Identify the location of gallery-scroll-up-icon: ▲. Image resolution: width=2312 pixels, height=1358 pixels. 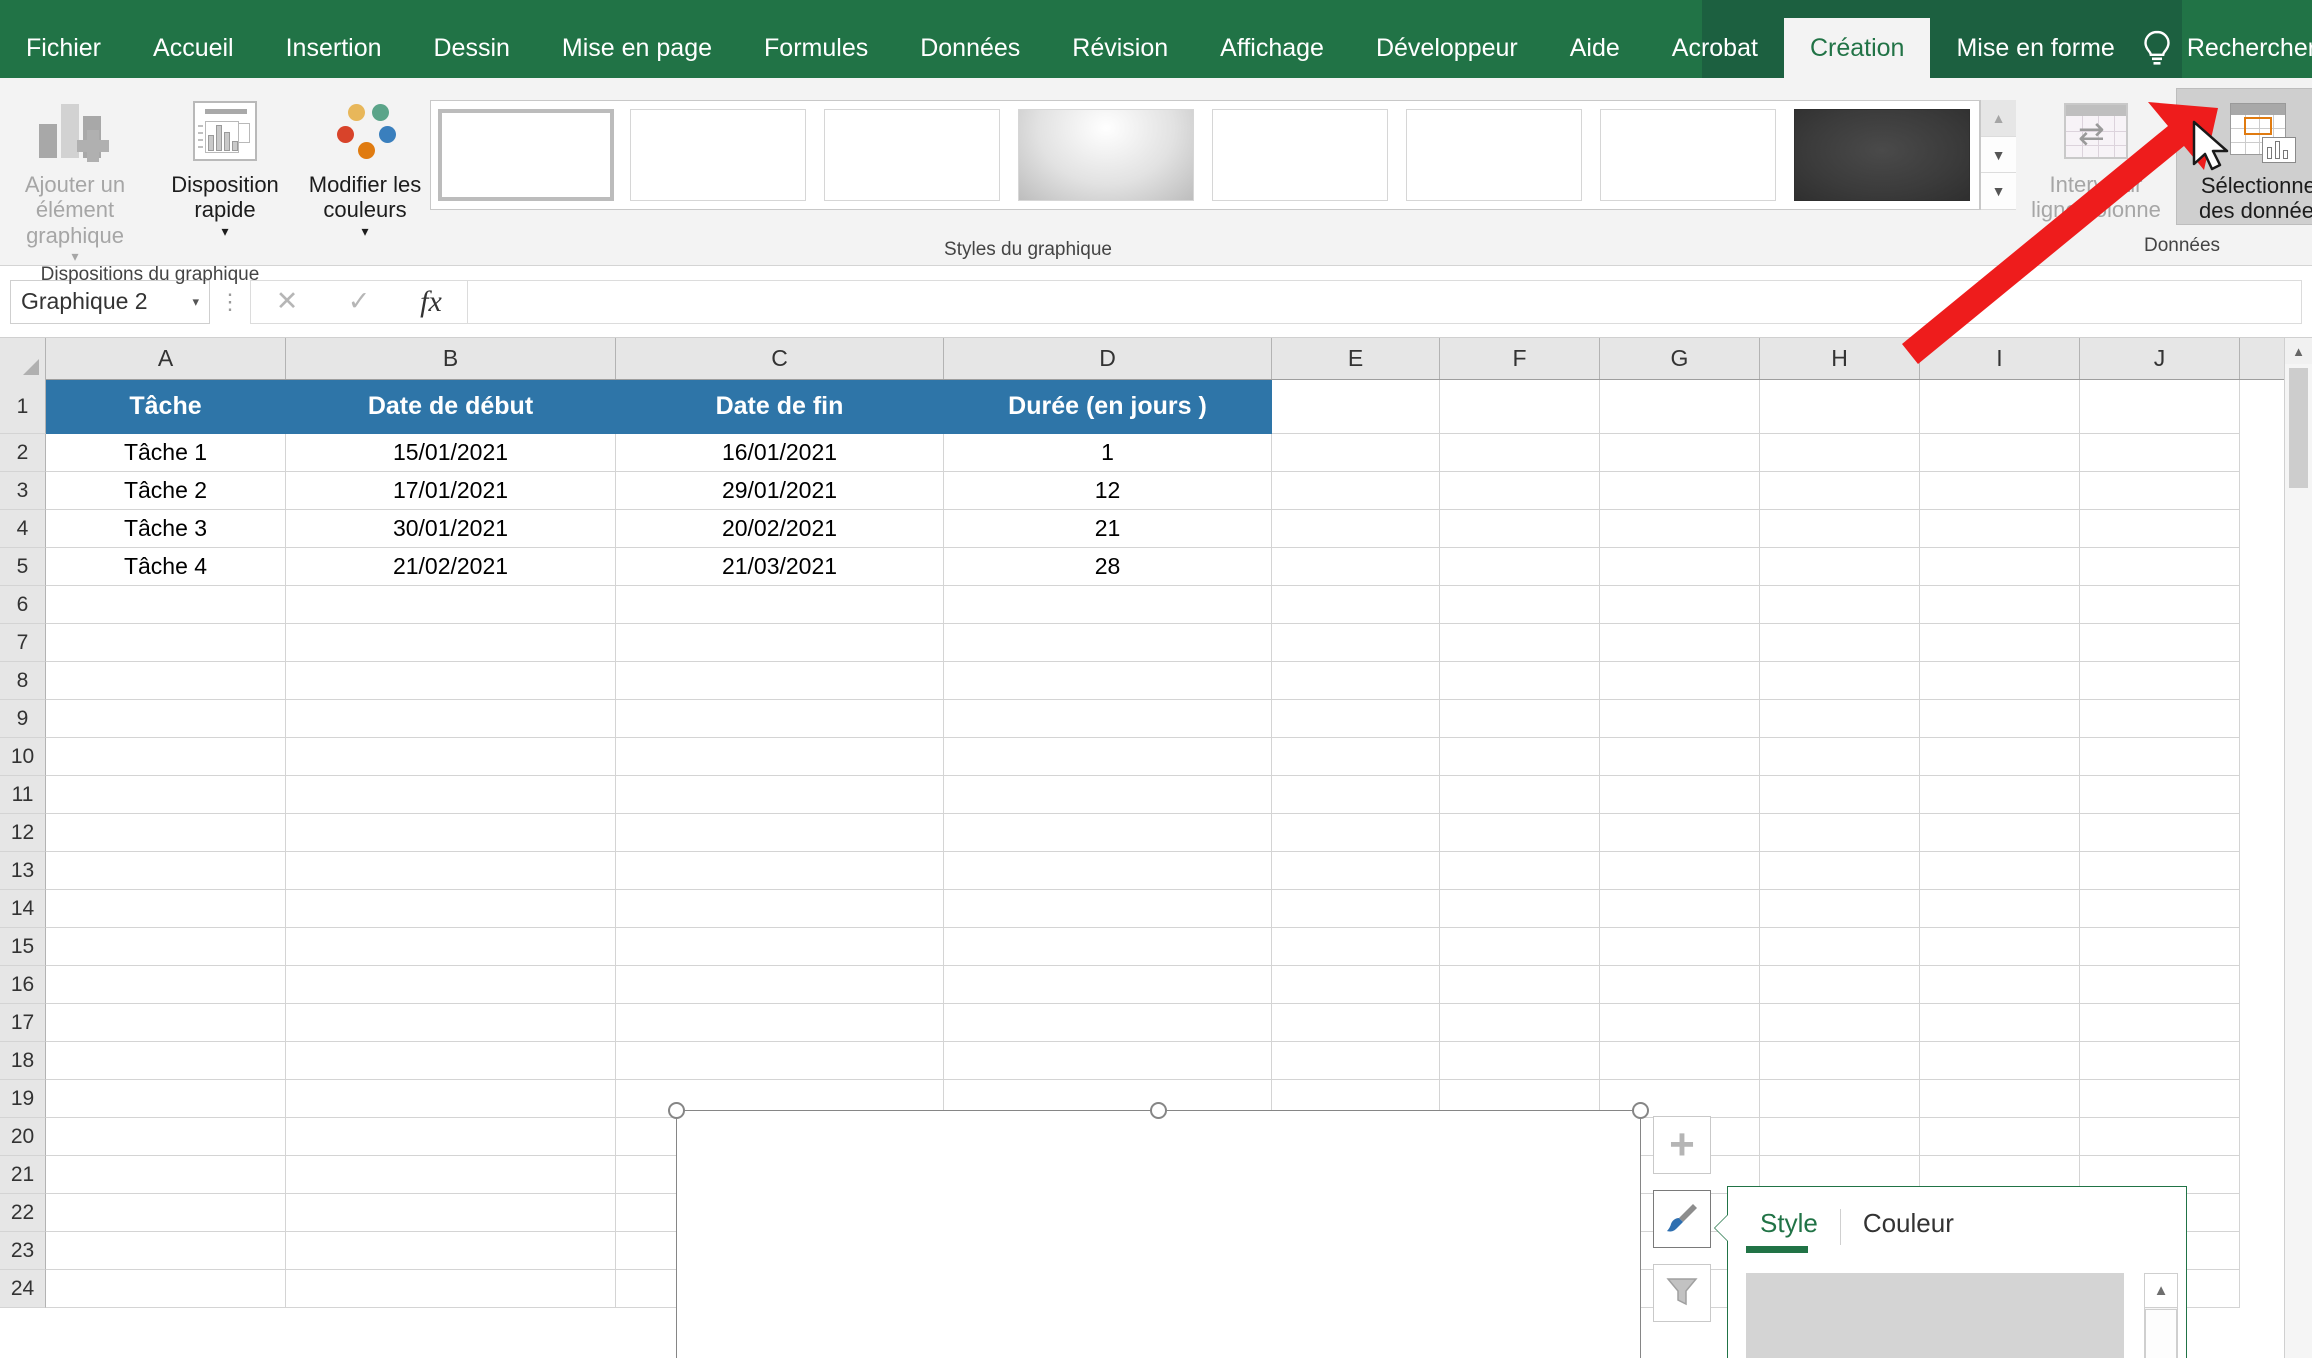
(1998, 118).